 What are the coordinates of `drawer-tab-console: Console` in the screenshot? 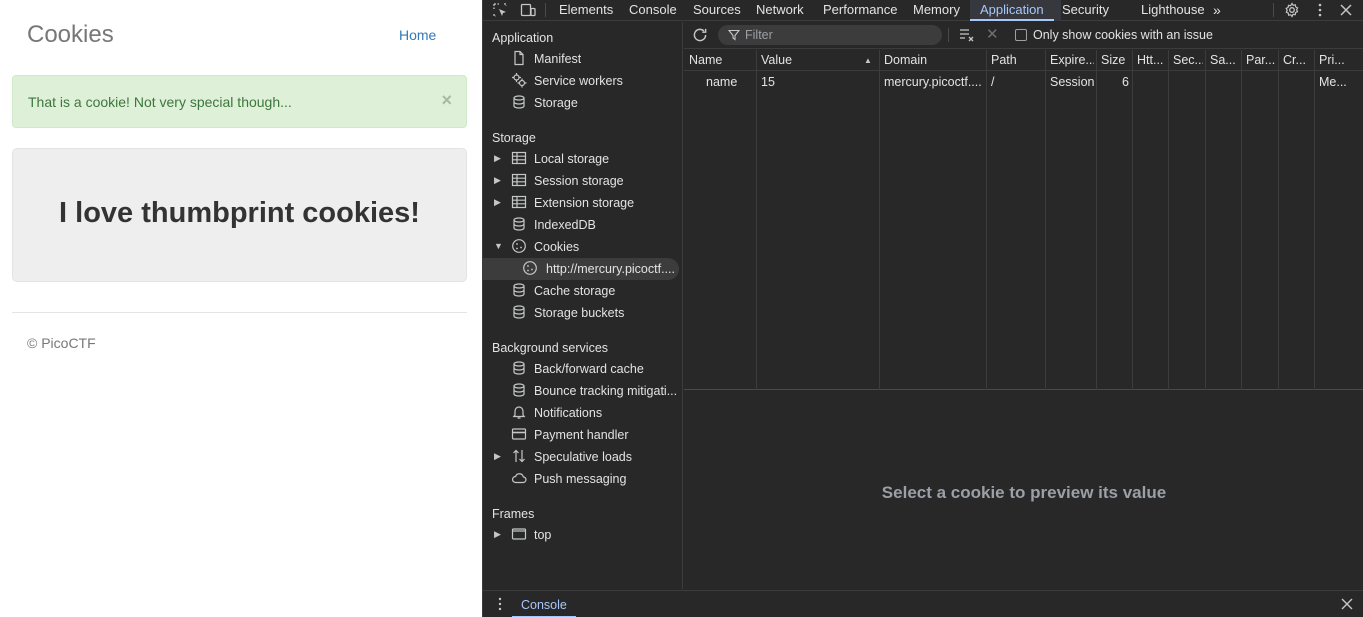 It's located at (544, 607).